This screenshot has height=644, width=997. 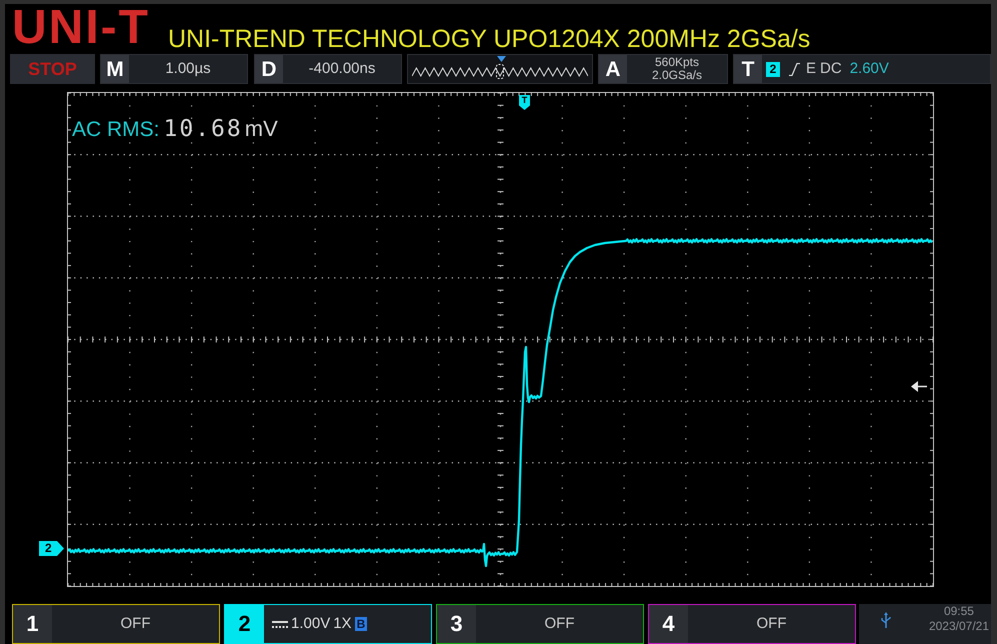 What do you see at coordinates (752, 624) in the screenshot?
I see `channel-tab: 4 OFF` at bounding box center [752, 624].